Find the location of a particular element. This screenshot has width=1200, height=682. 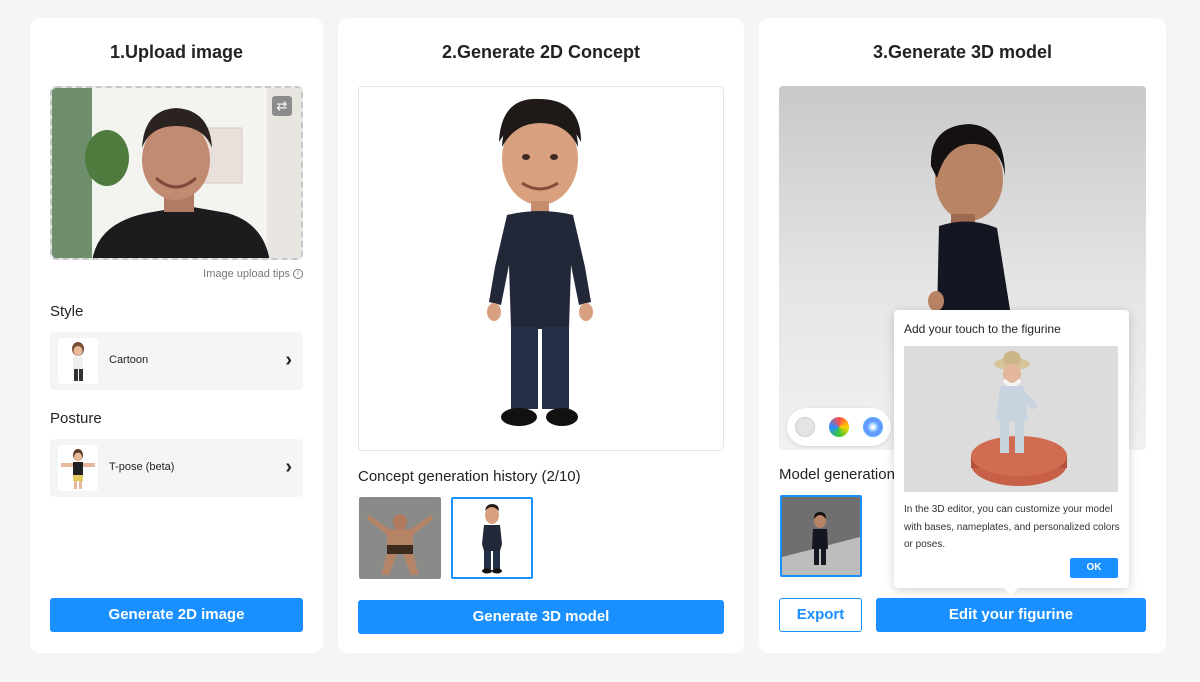

swatch-gradient is located at coordinates (873, 427).